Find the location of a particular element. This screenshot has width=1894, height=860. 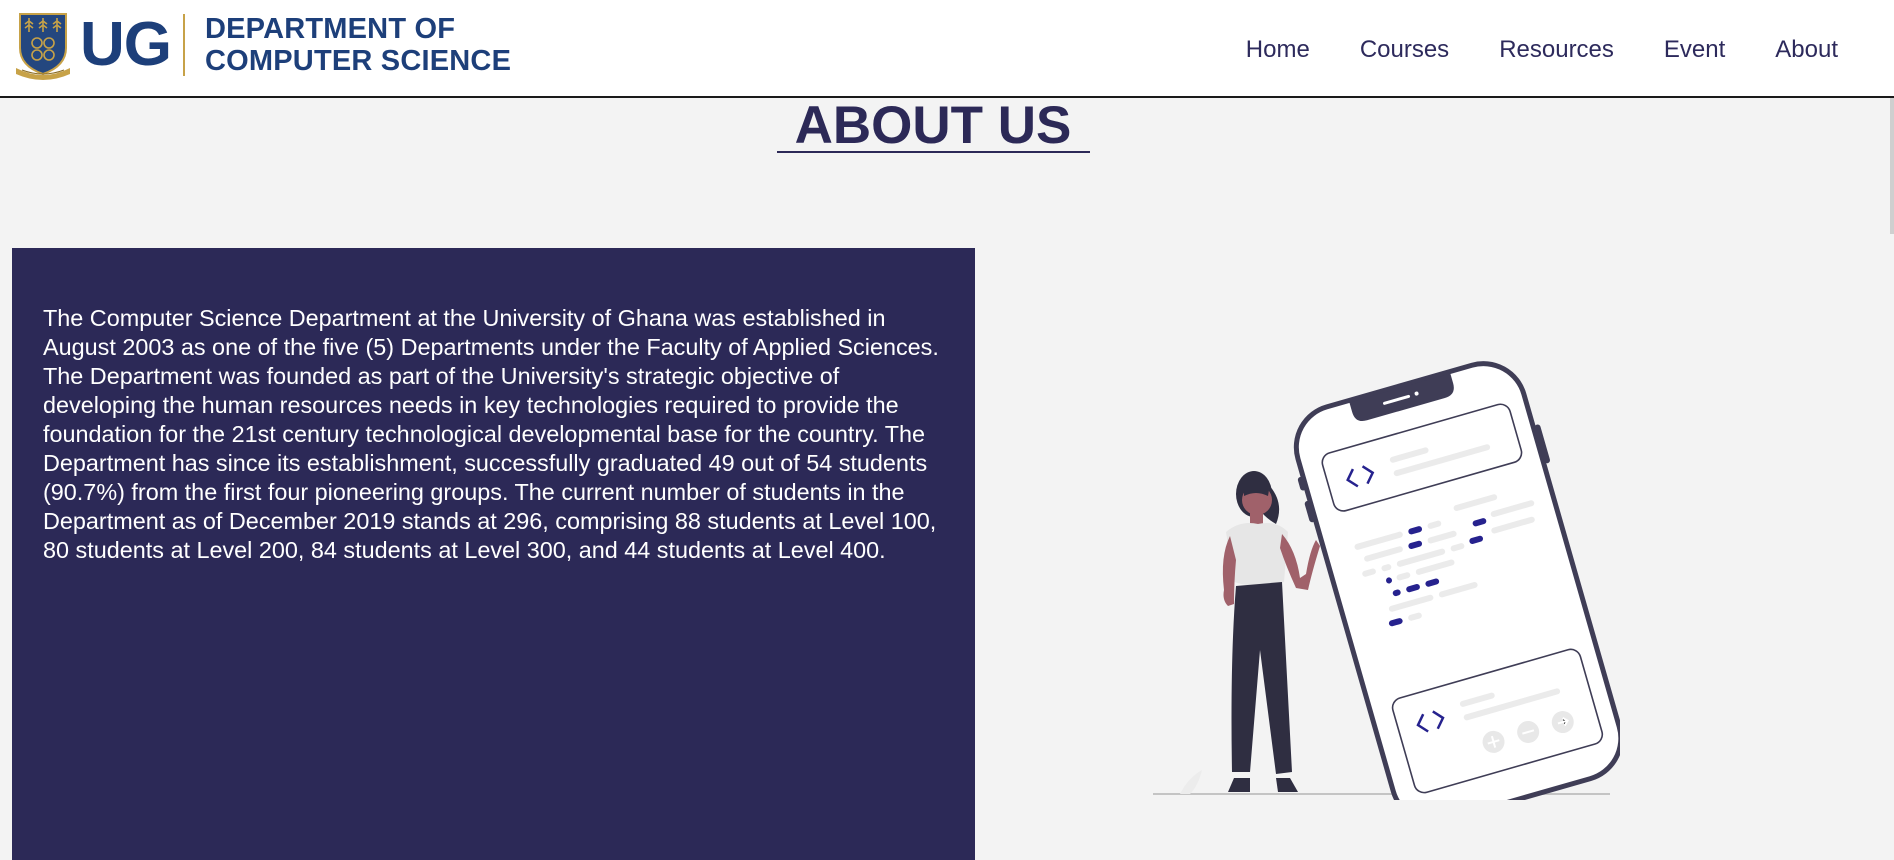

nav-link-about: About is located at coordinates (1806, 50).